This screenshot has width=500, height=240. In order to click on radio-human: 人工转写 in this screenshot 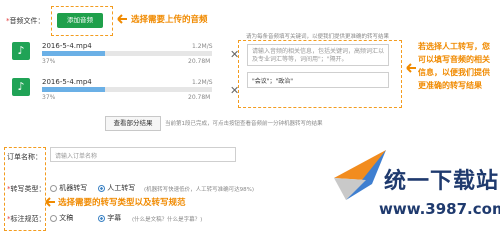, I will do `click(116, 188)`.